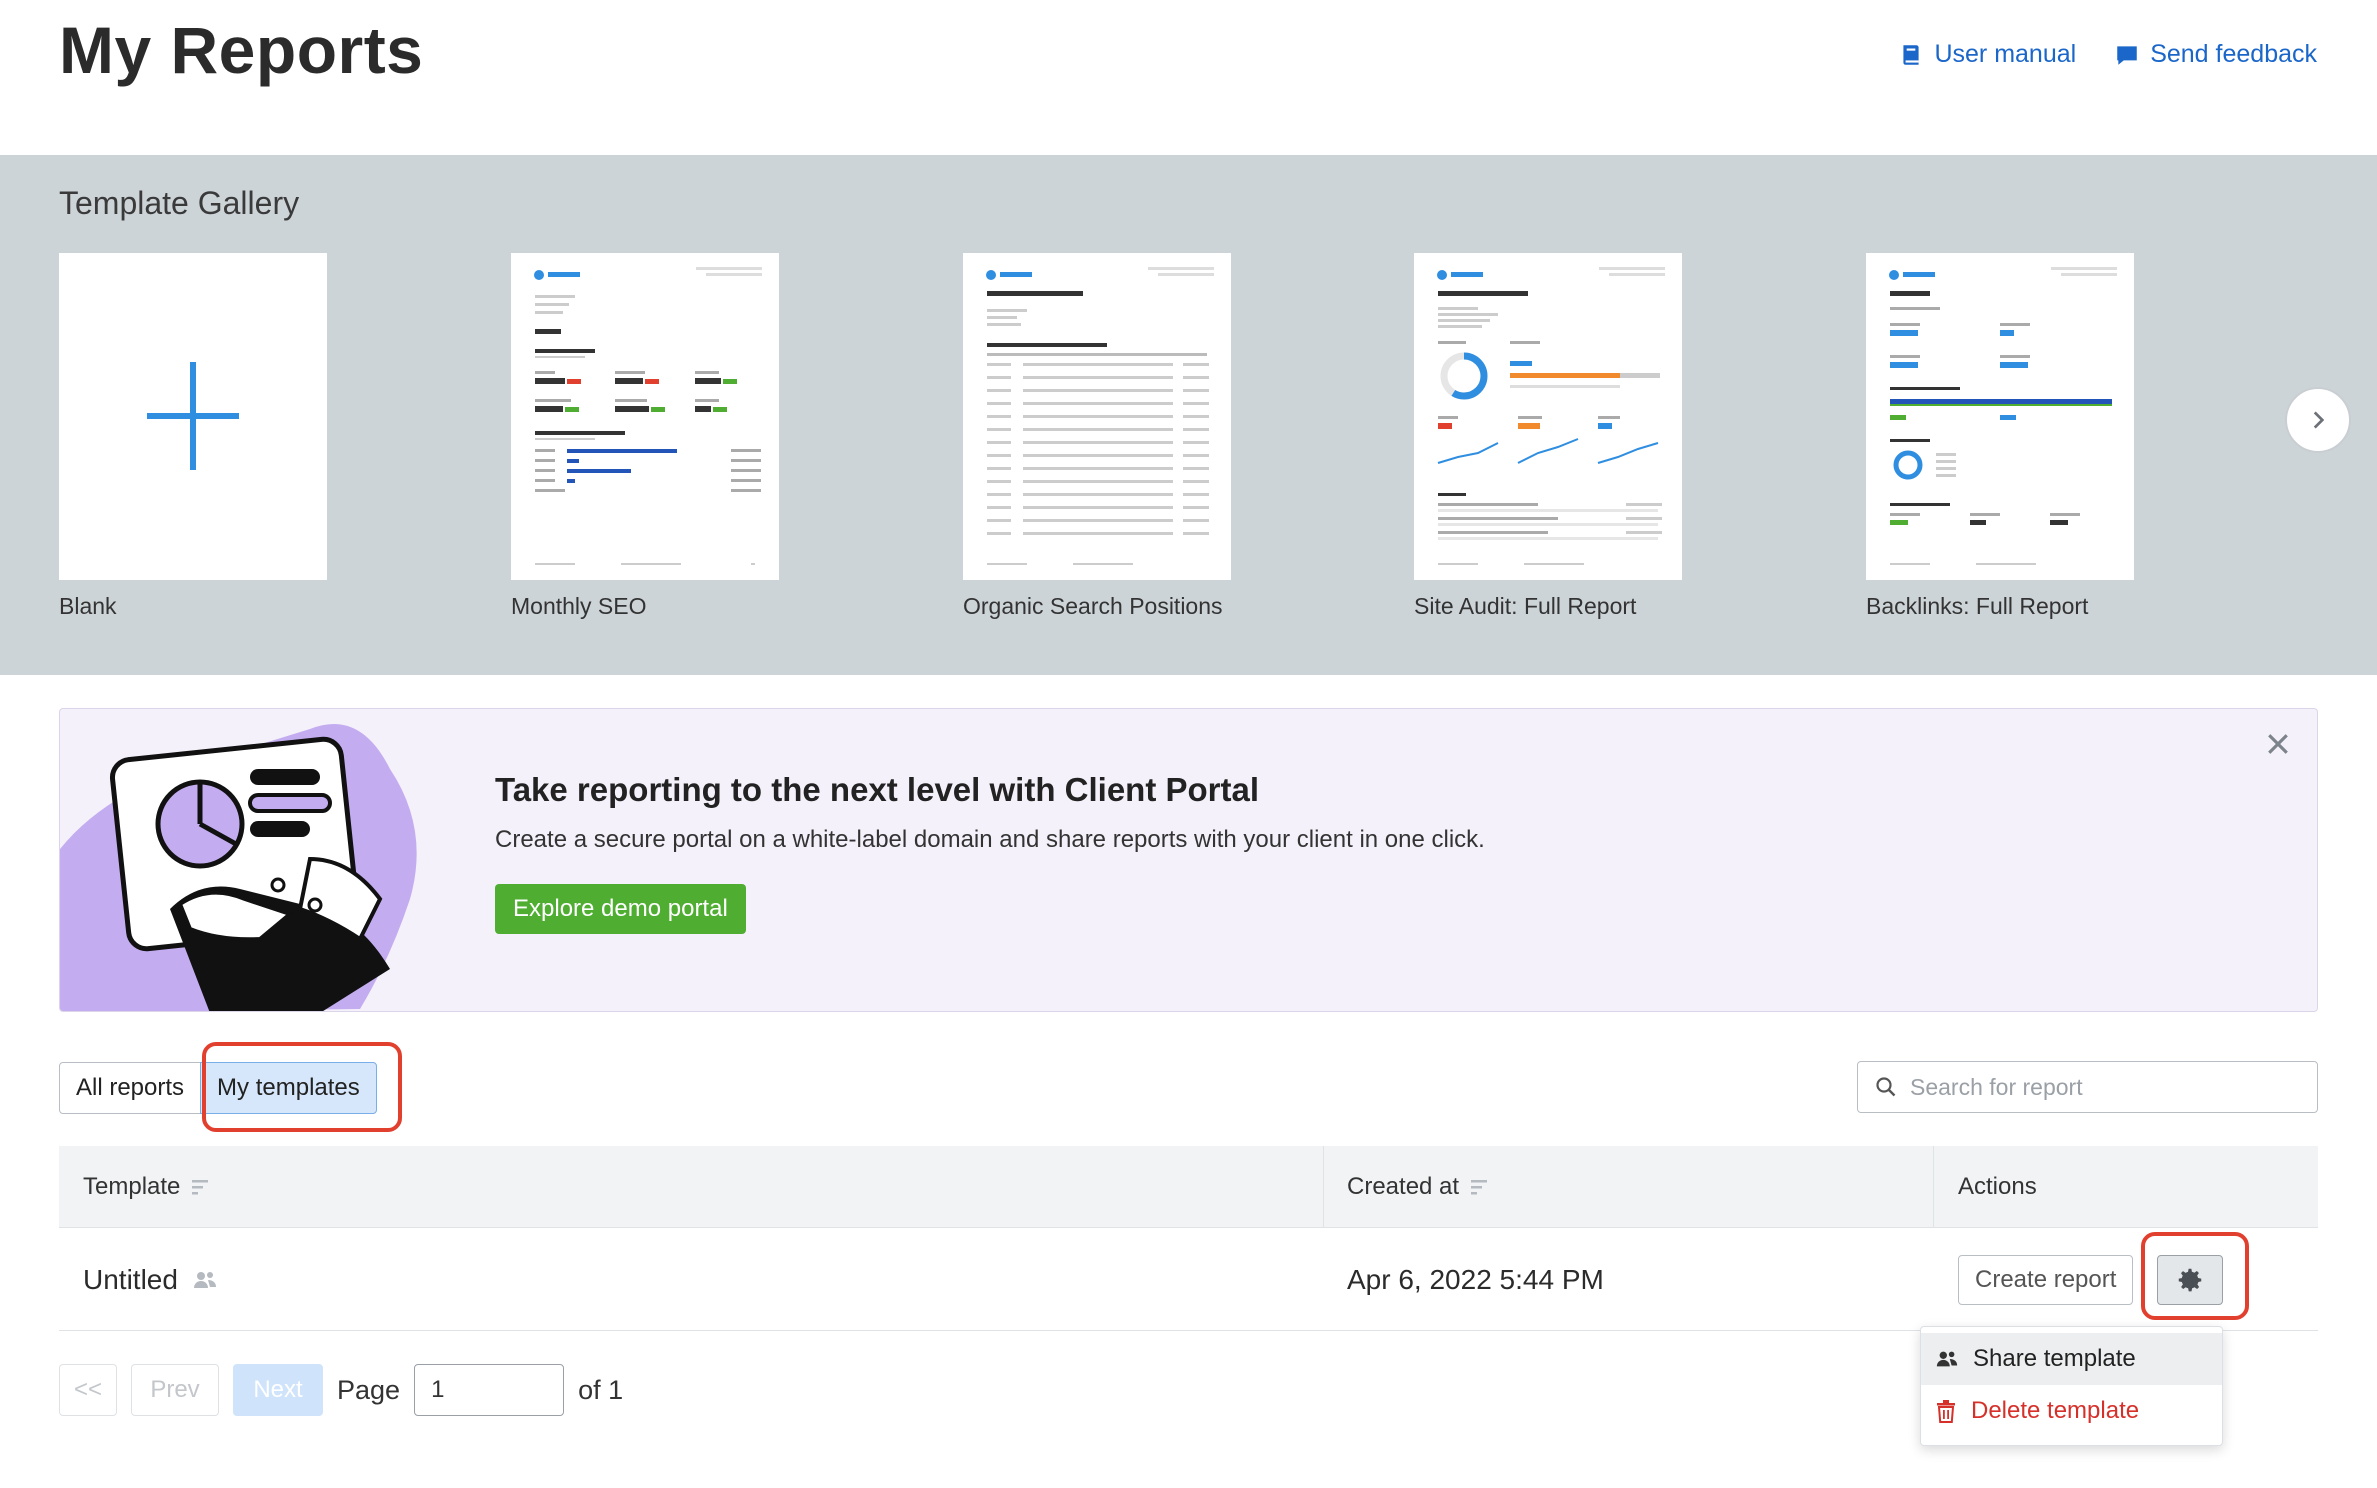 The image size is (2377, 1488). I want to click on created-at-cell: Apr 6, 2022 5:44 PM, so click(1475, 1279).